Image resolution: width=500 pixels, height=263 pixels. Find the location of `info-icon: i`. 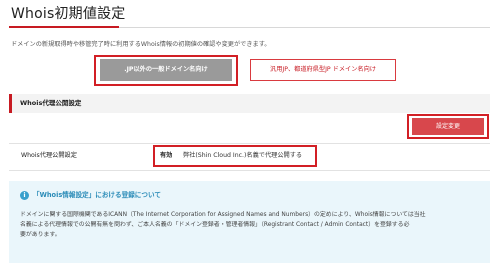

info-icon: i is located at coordinates (24, 195).